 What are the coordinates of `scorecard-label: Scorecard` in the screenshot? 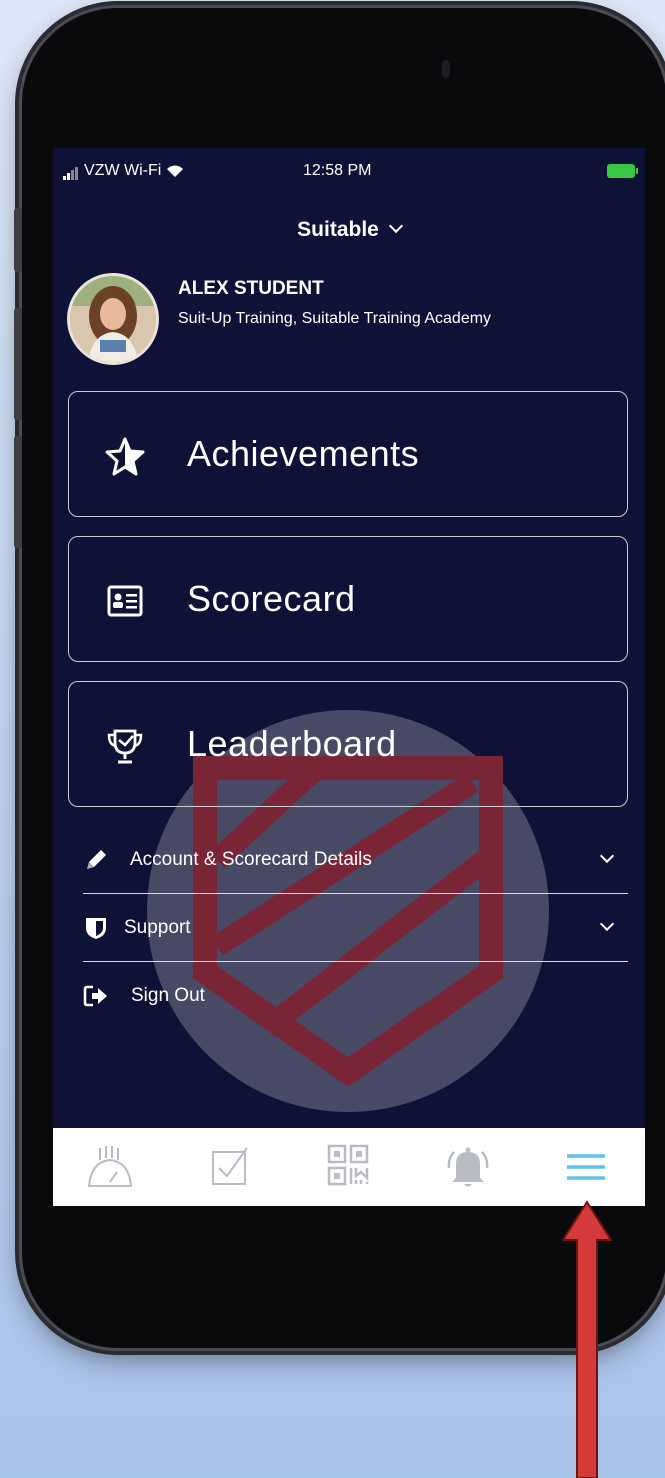 It's located at (271, 598).